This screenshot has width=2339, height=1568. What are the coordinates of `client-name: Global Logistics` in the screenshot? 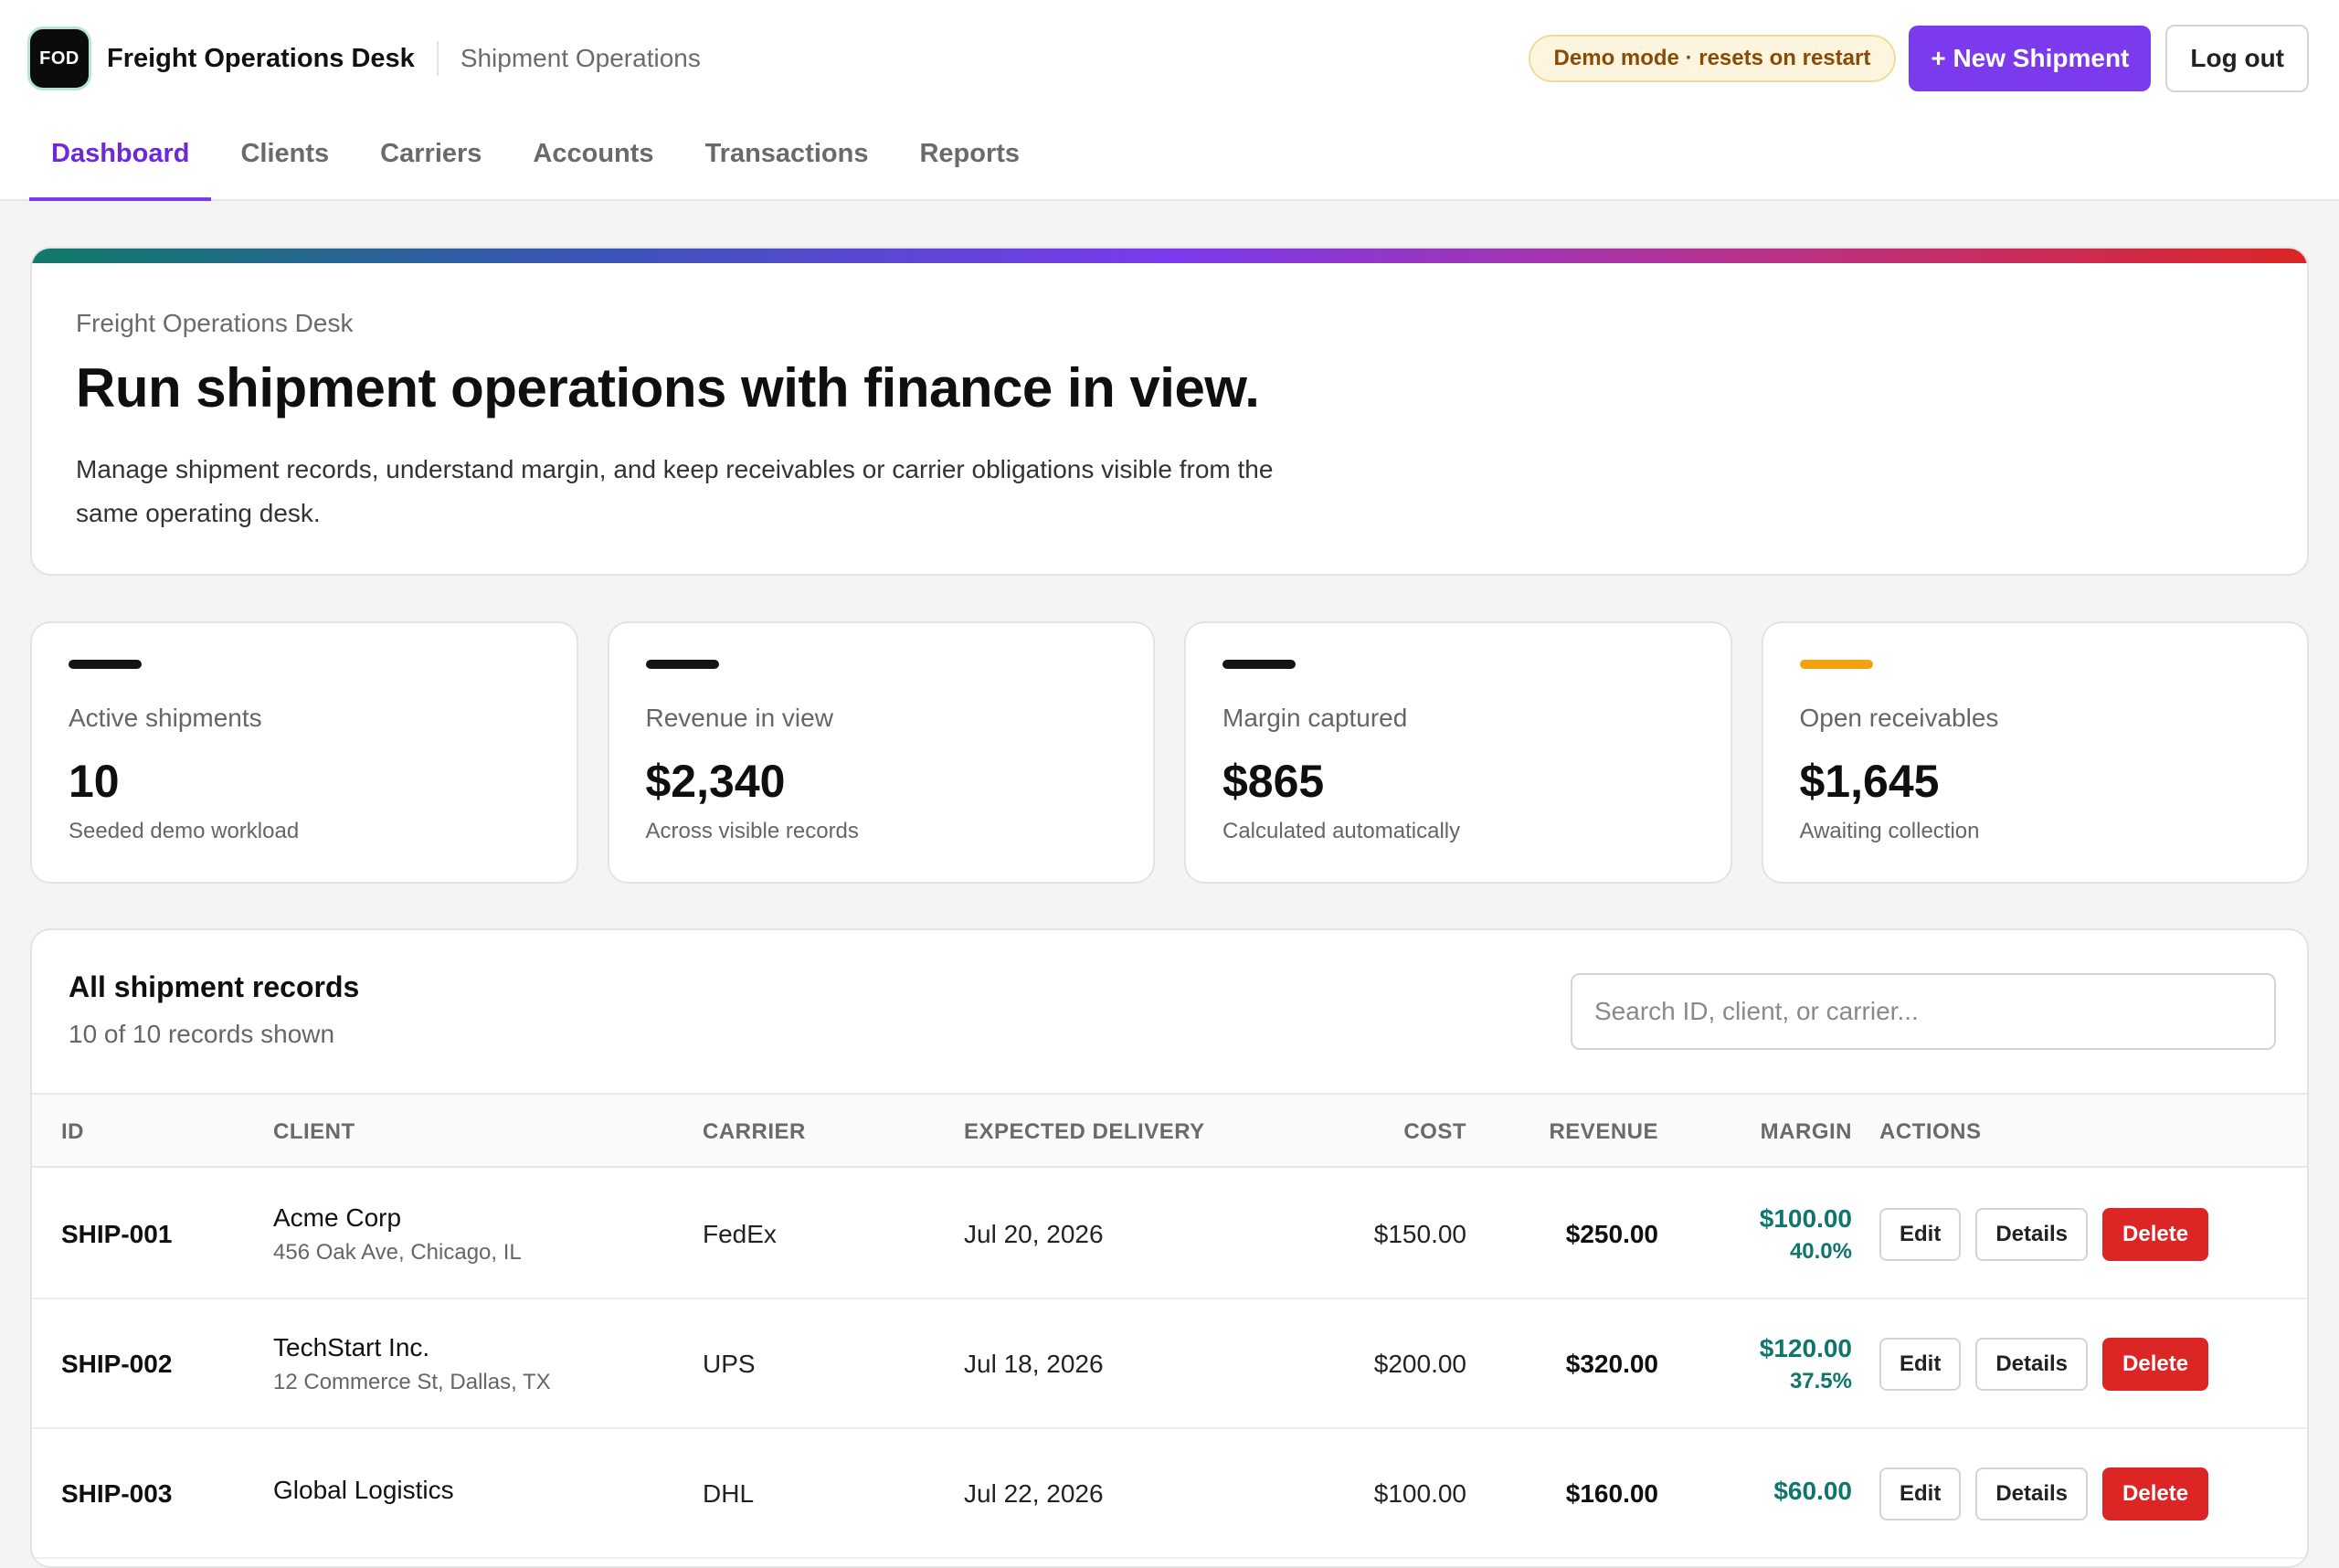 It's located at (364, 1490).